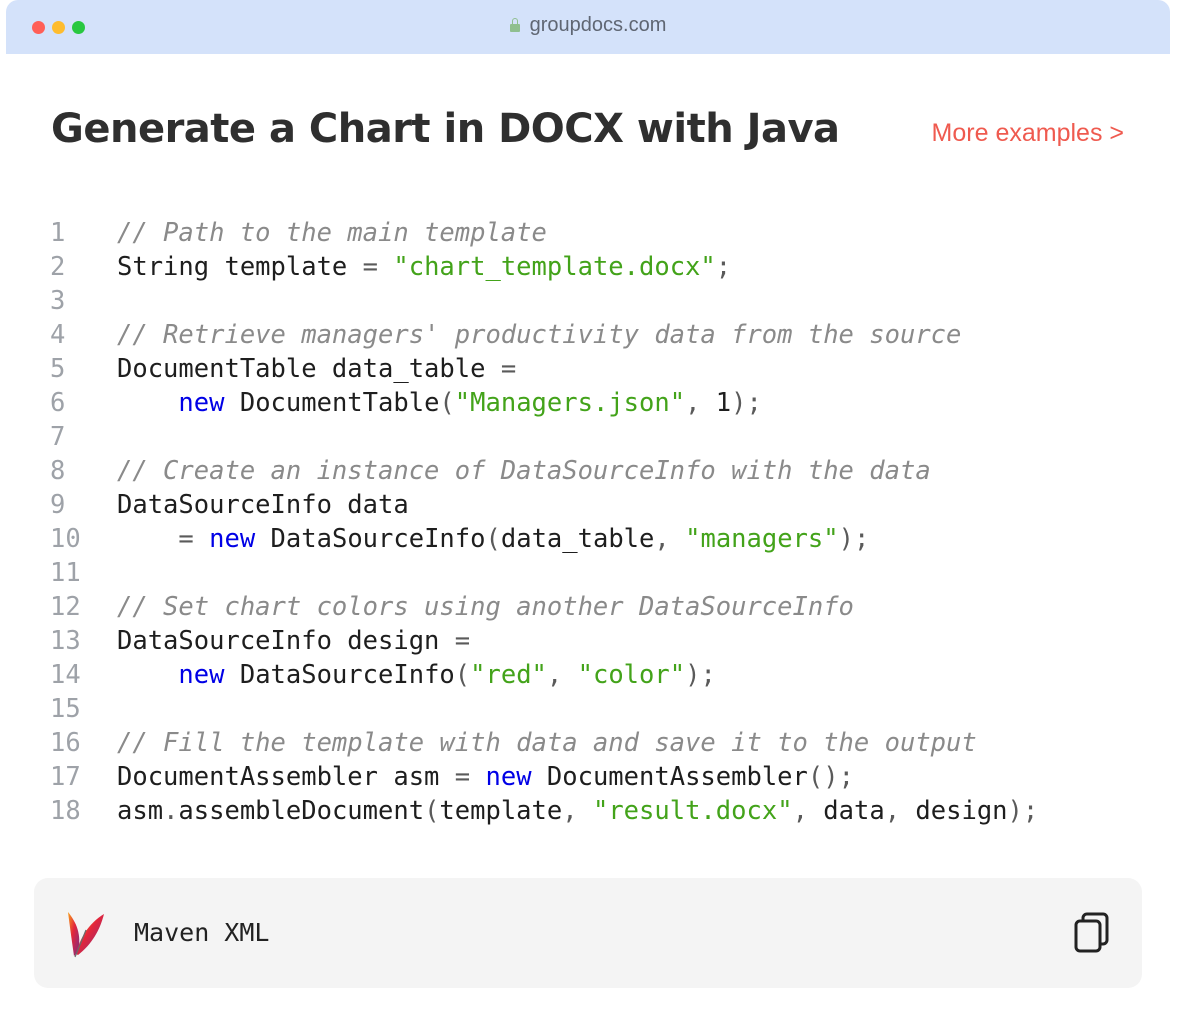 Image resolution: width=1177 pixels, height=1021 pixels. What do you see at coordinates (762, 539) in the screenshot?
I see `code-token: "managers"` at bounding box center [762, 539].